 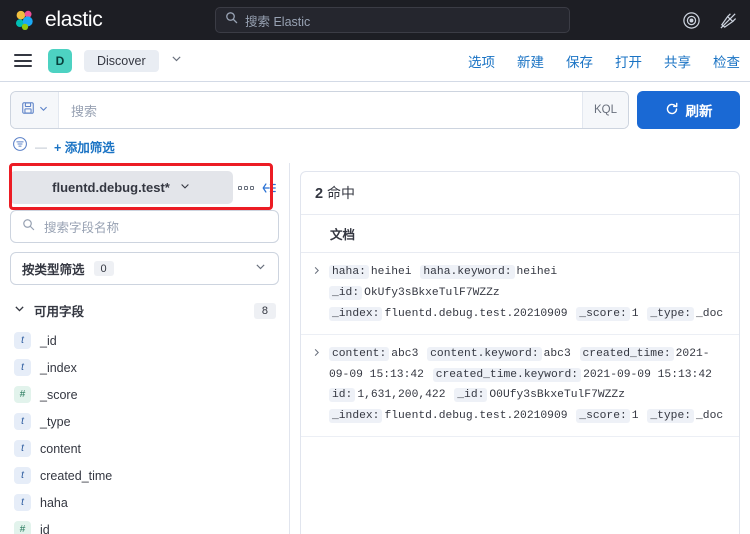 I want to click on collapse-sidebar-icon, so click(x=269, y=188).